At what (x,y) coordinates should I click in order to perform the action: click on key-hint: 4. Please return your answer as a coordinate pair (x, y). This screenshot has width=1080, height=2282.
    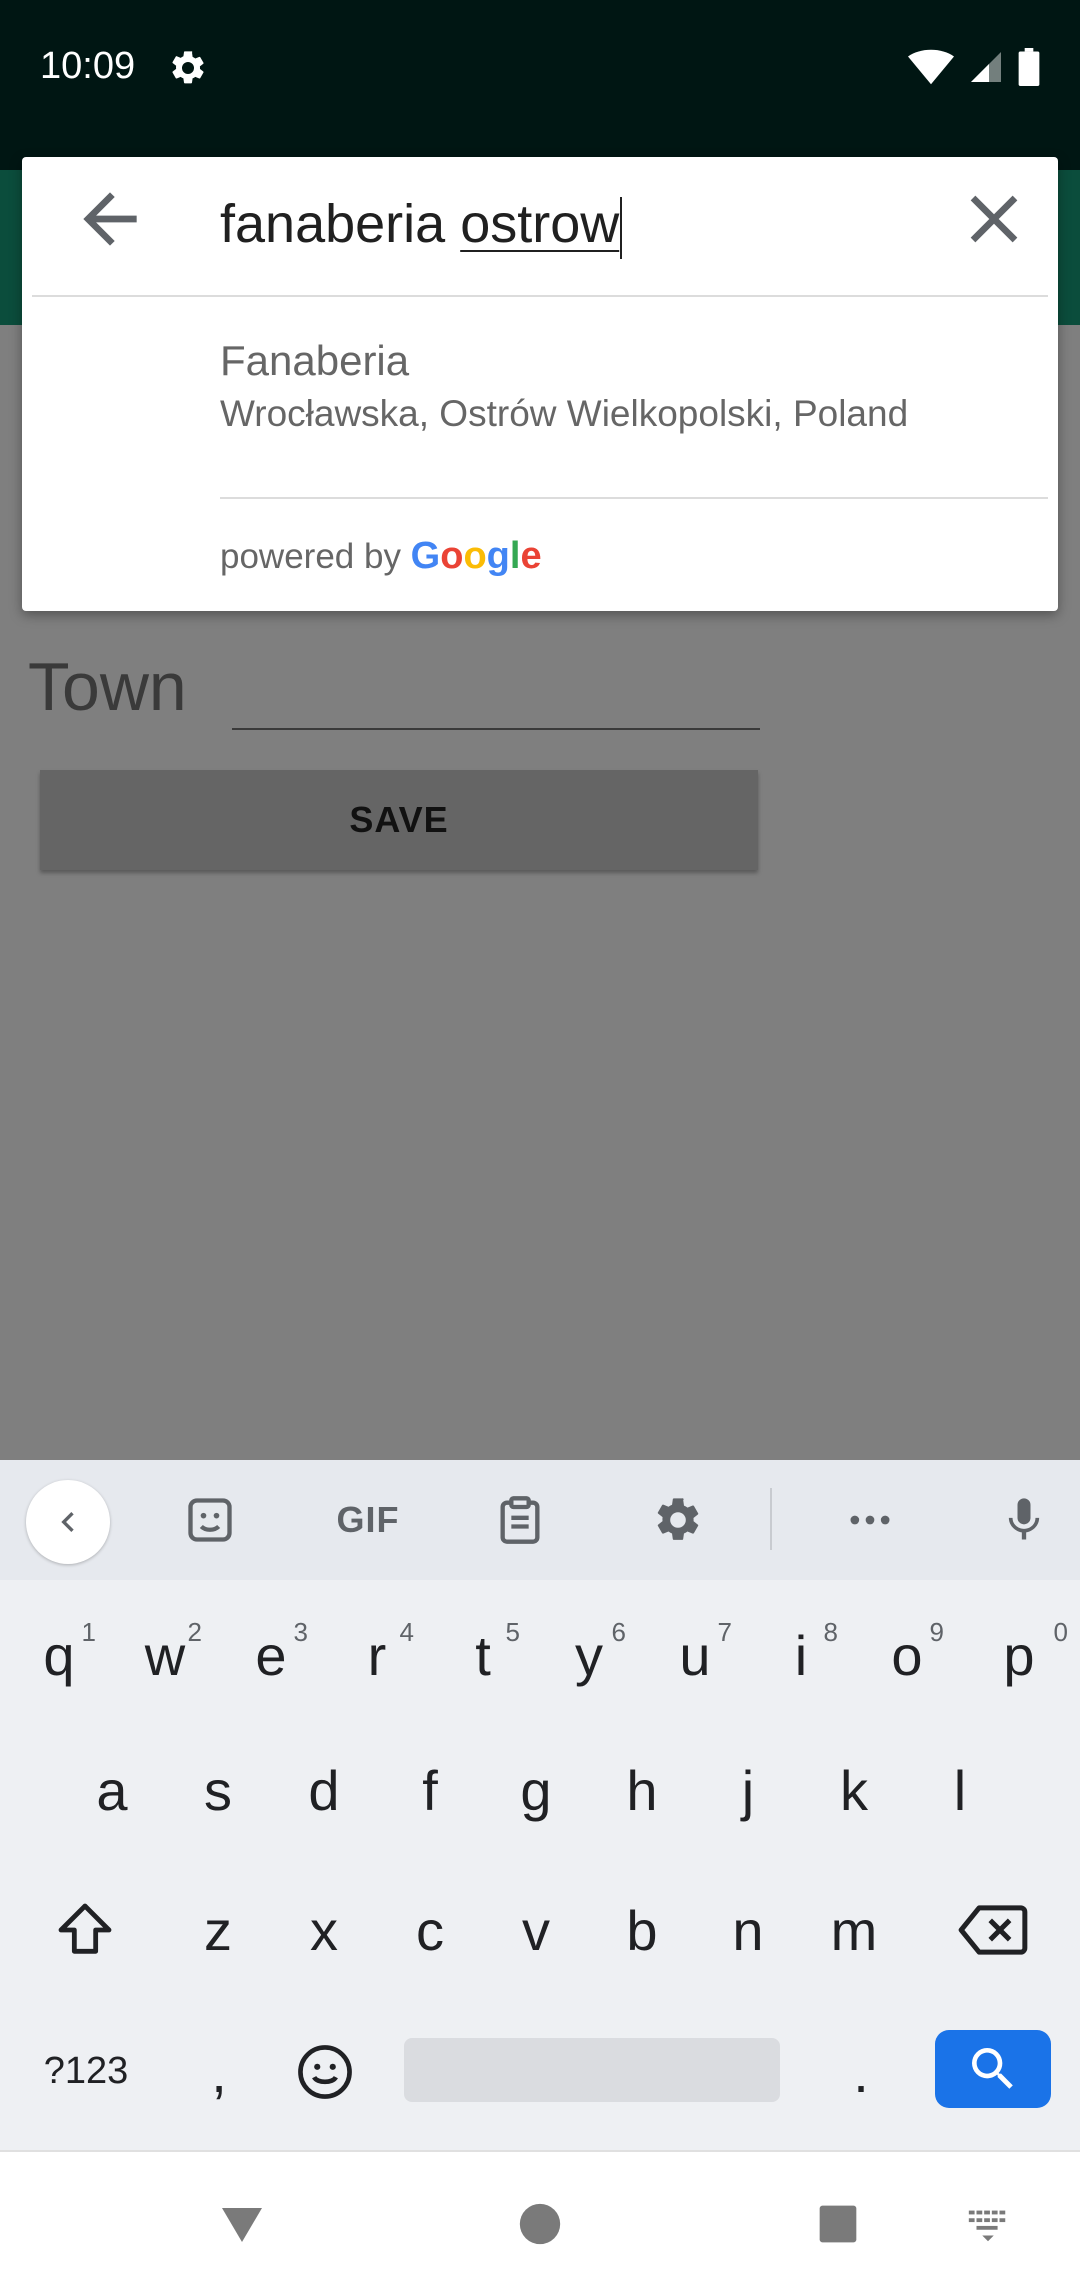
    Looking at the image, I should click on (406, 1632).